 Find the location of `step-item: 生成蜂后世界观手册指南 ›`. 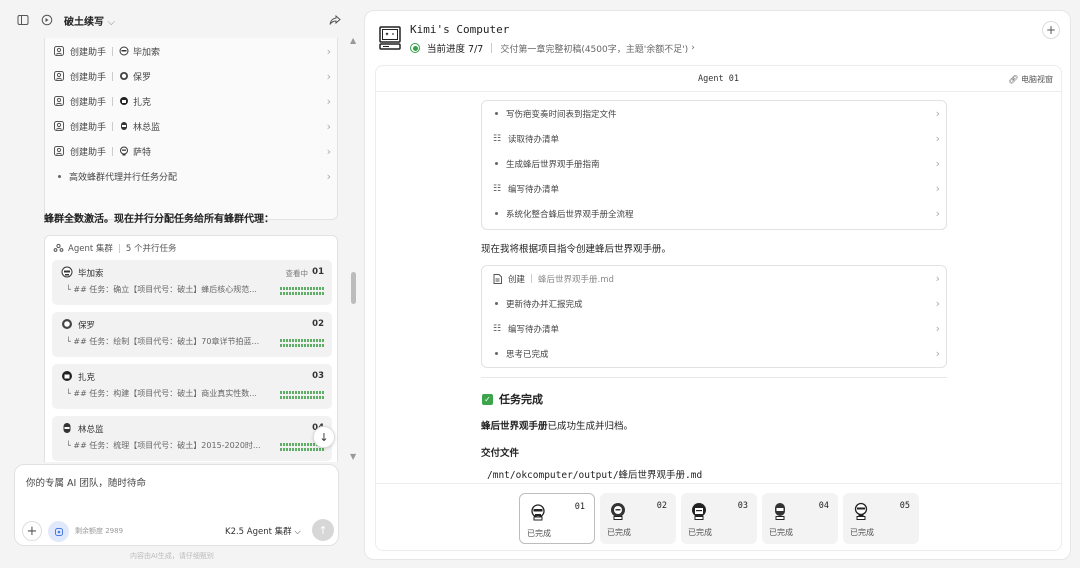

step-item: 生成蜂后世界观手册指南 › is located at coordinates (715, 163).